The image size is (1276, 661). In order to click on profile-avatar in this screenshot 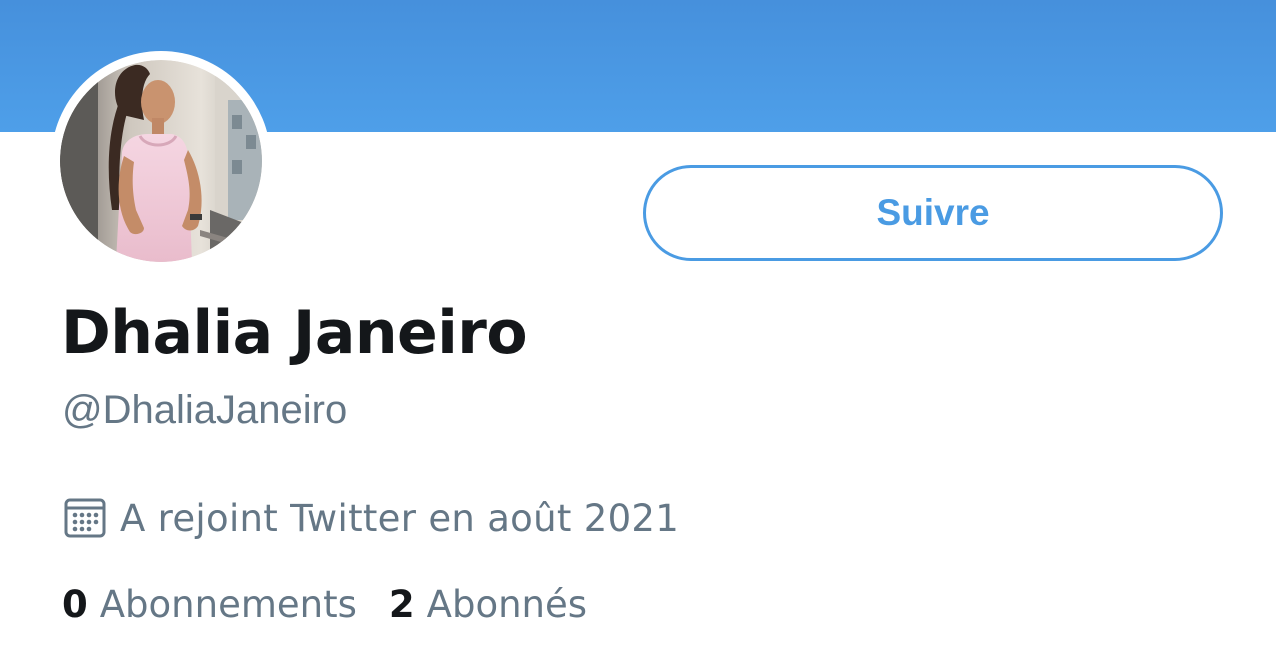, I will do `click(161, 161)`.